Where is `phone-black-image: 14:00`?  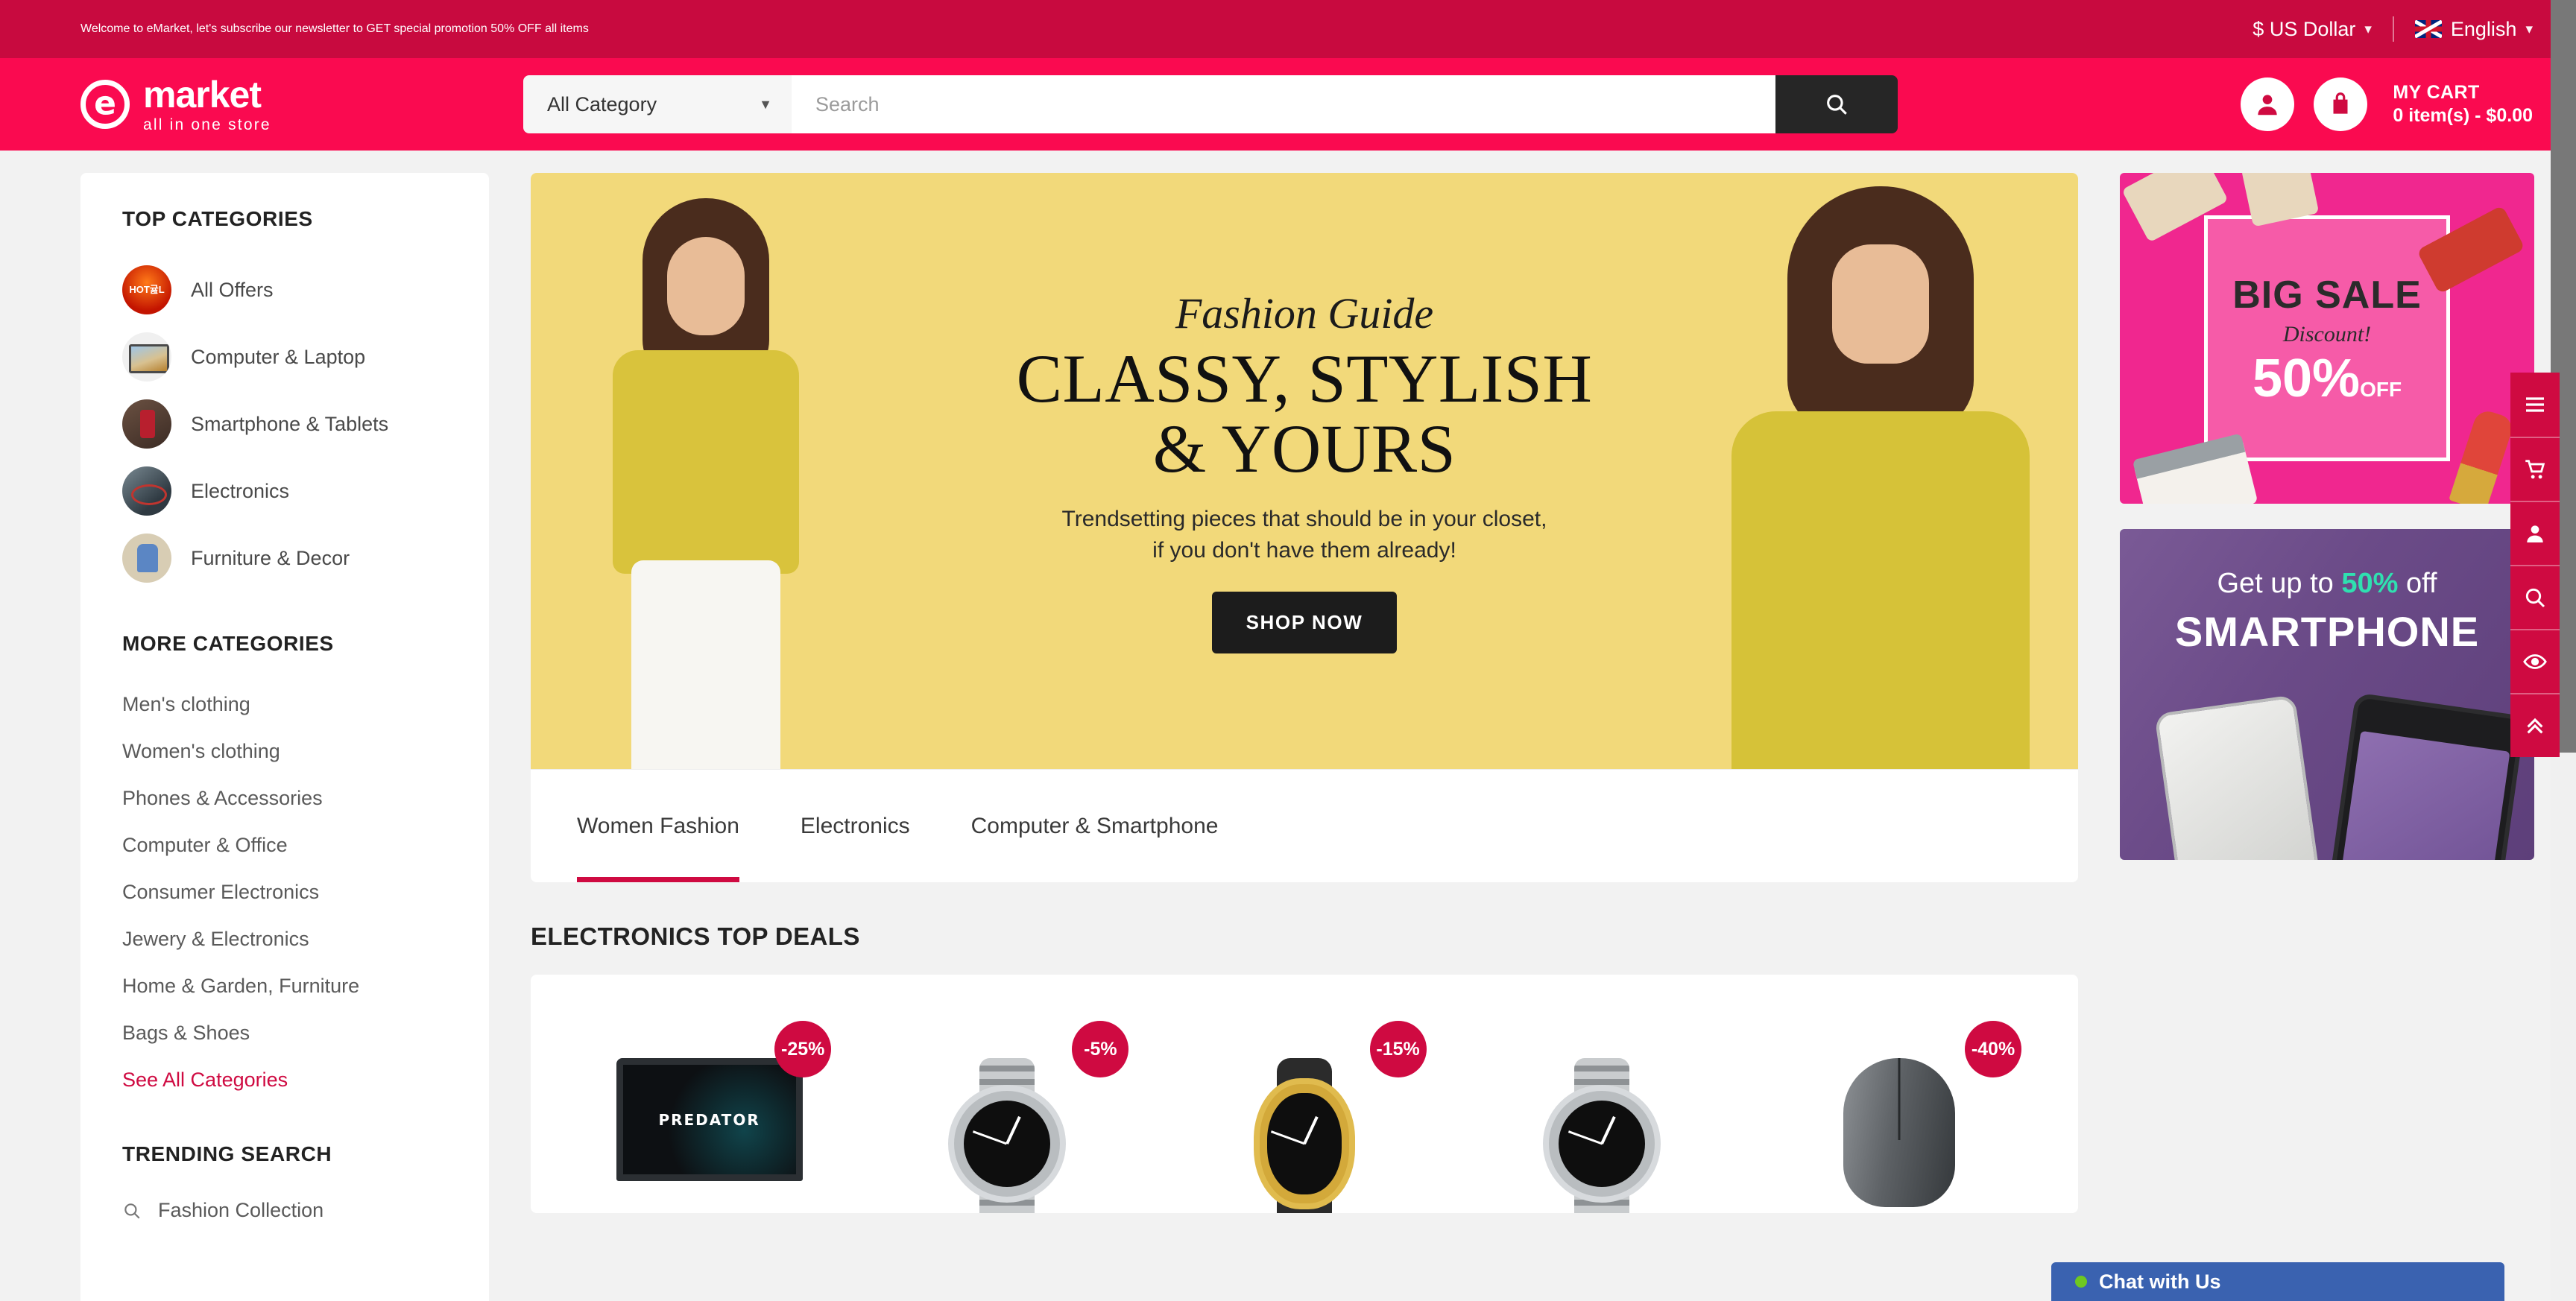 phone-black-image: 14:00 is located at coordinates (2426, 776).